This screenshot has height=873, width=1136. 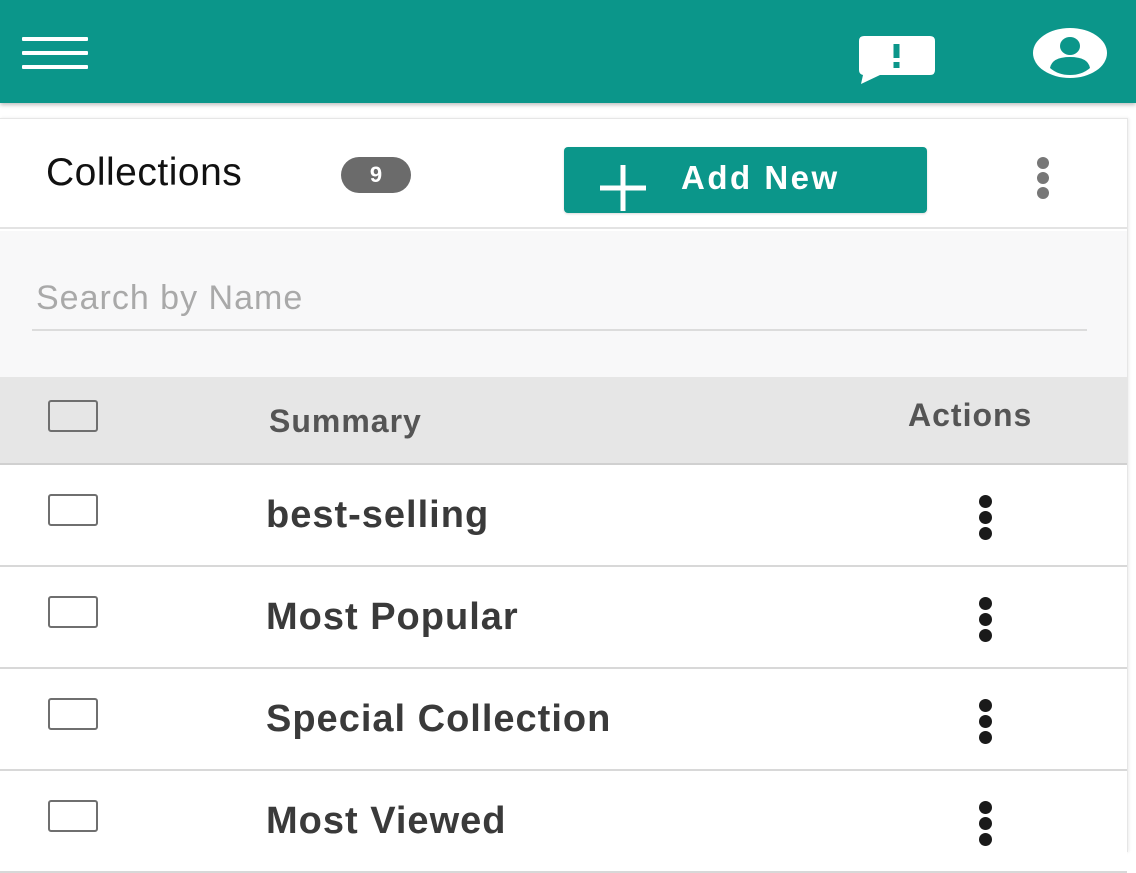 I want to click on column-header-actions: Actions, so click(x=970, y=415).